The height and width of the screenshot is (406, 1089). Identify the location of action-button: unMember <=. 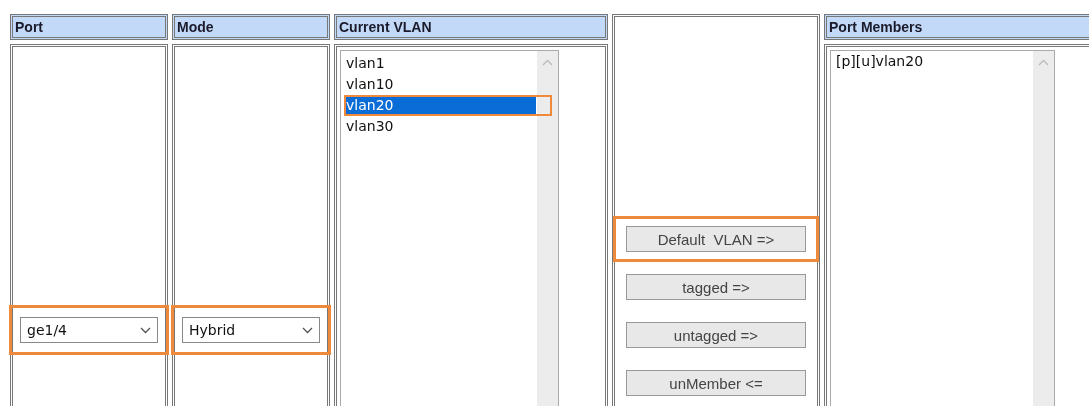
(716, 383).